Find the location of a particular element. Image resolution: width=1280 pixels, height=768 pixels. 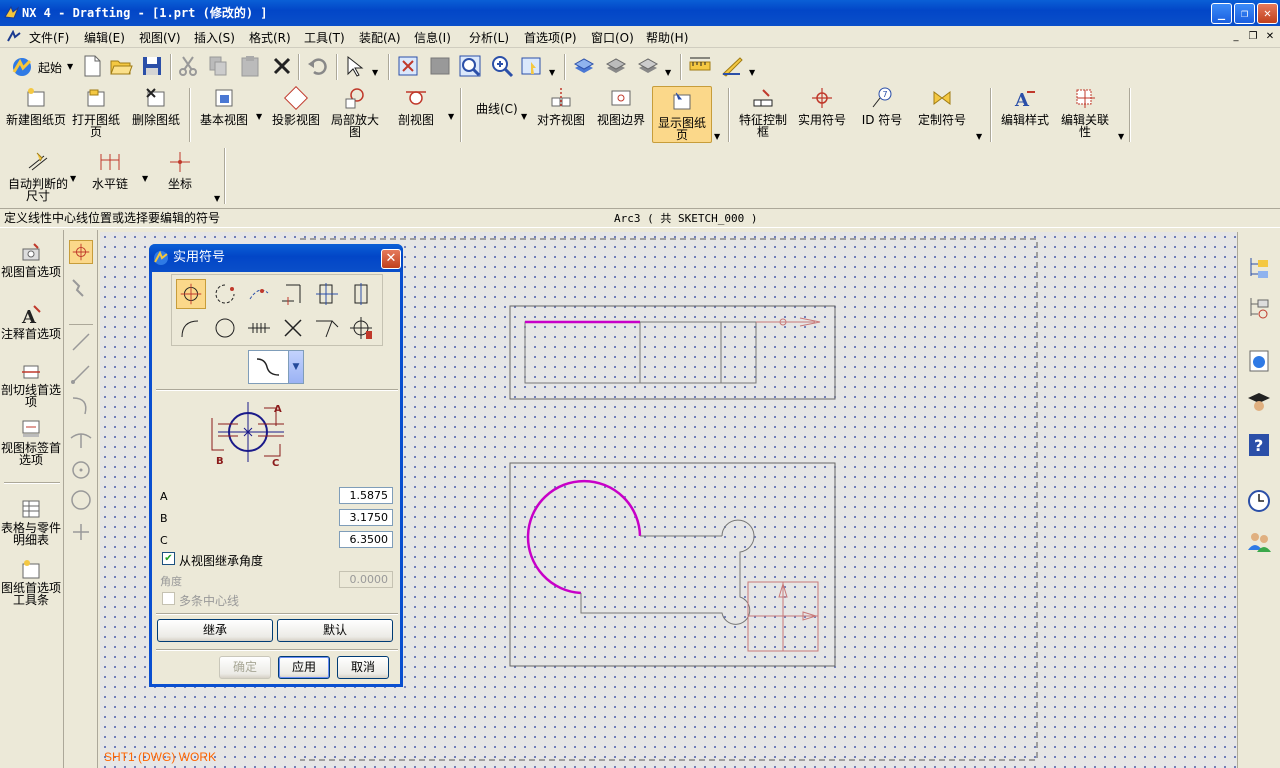

zoom-icon is located at coordinates (470, 66).